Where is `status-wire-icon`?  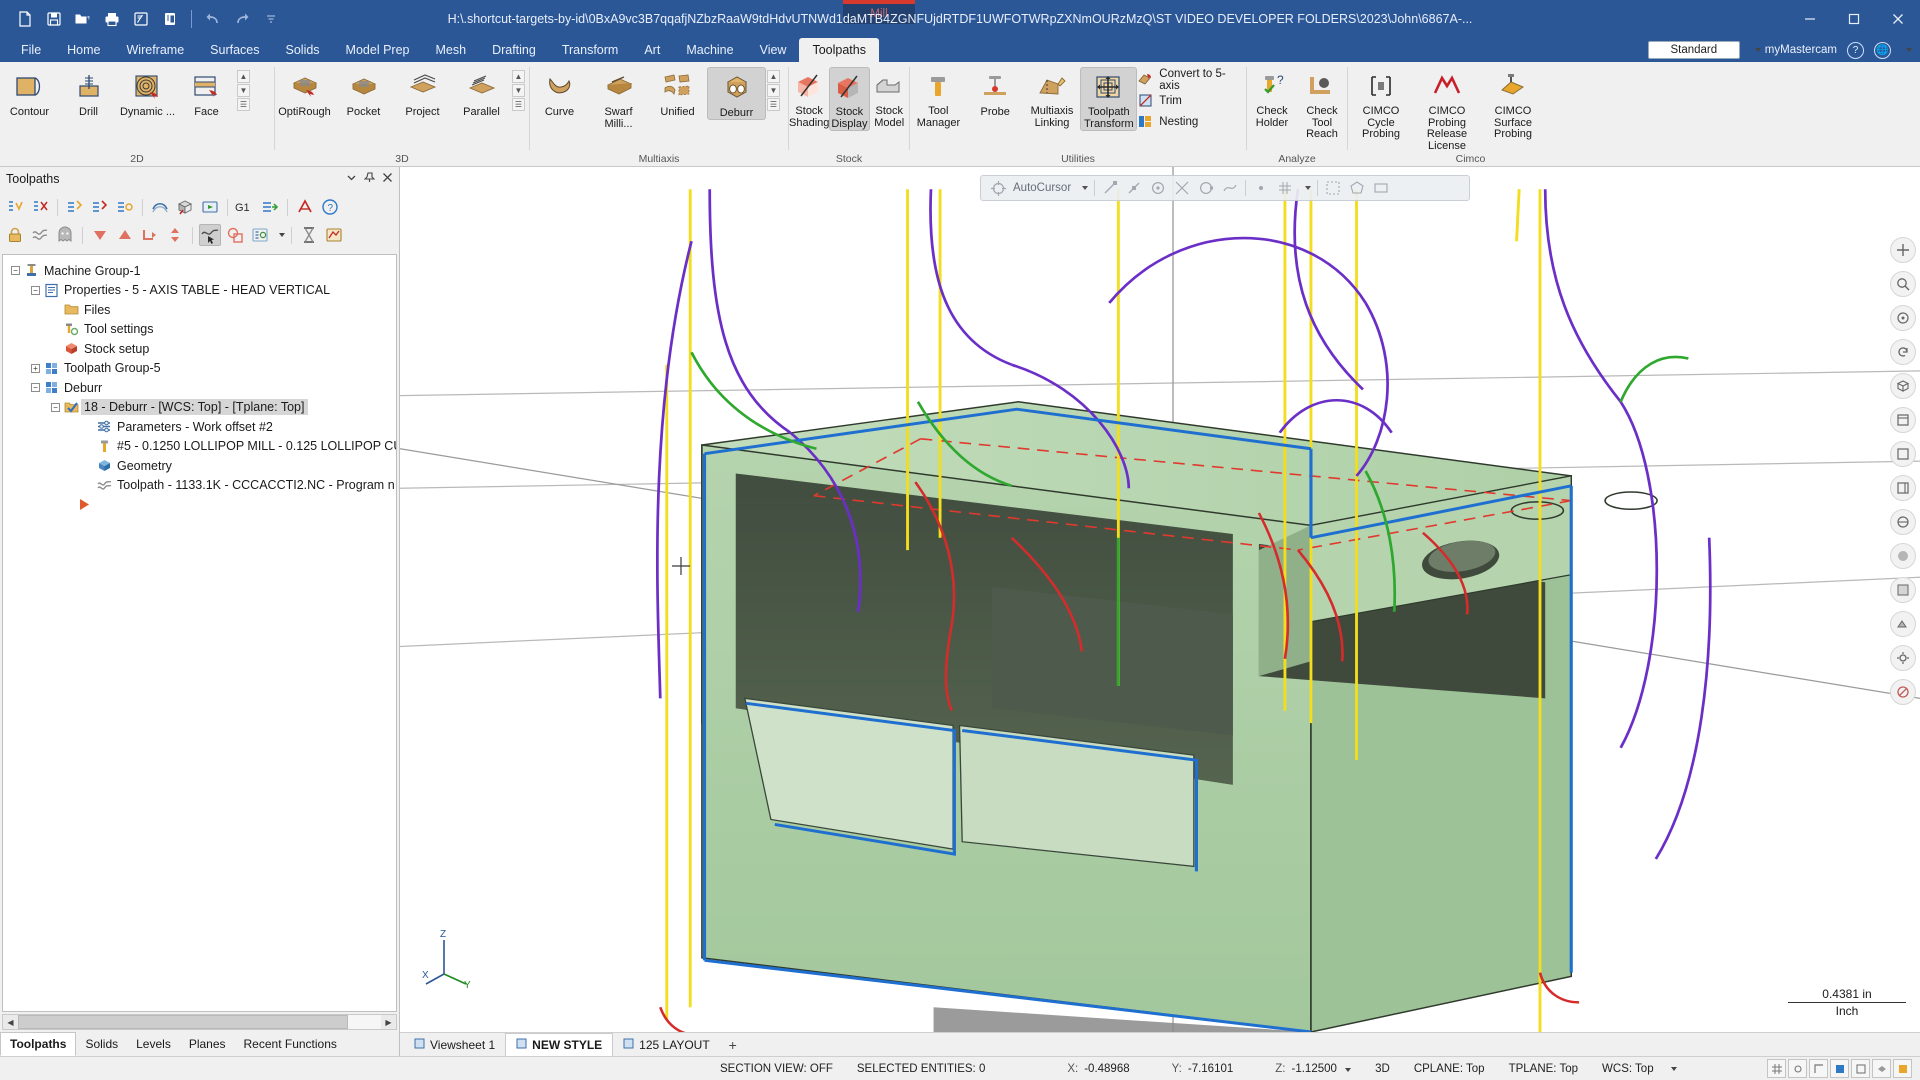 status-wire-icon is located at coordinates (1860, 1068).